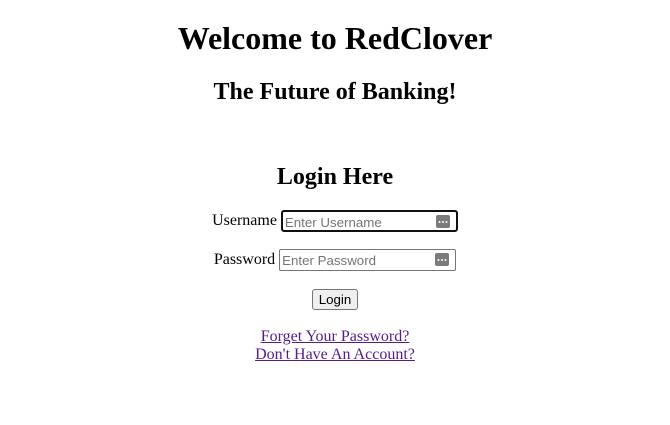 This screenshot has width=670, height=425. I want to click on create-account-row: Don't Have An Account?, so click(335, 355).